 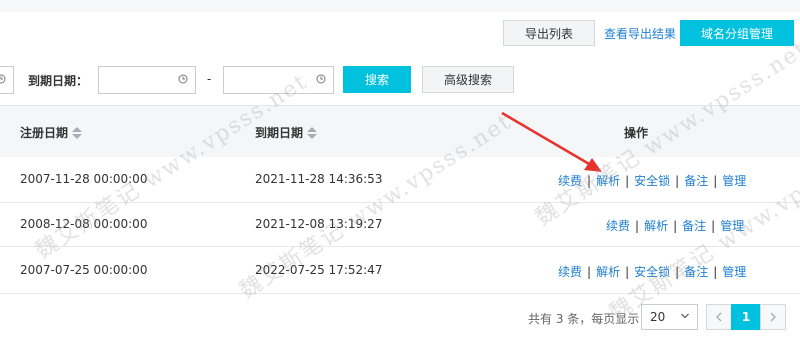 I want to click on top-strip, so click(x=400, y=6).